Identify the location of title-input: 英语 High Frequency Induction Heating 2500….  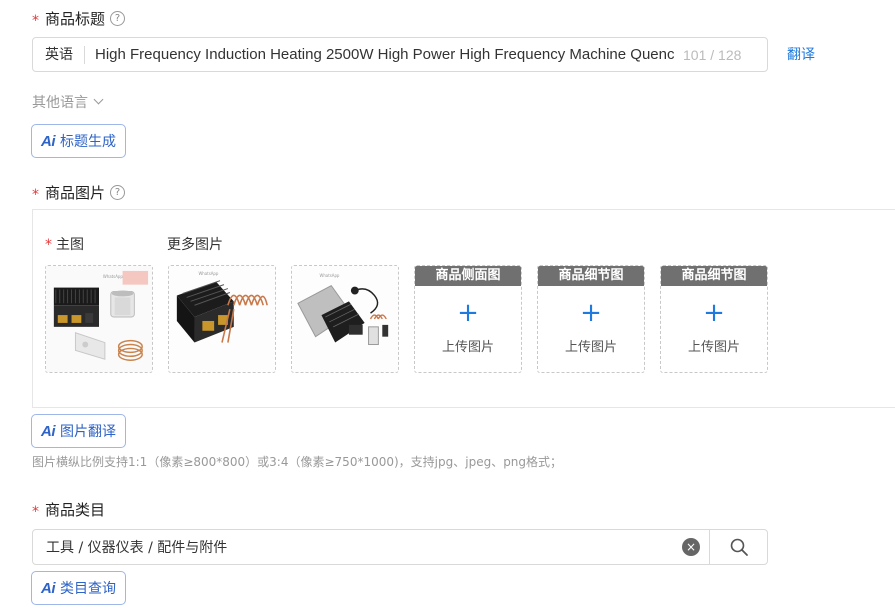
(400, 54).